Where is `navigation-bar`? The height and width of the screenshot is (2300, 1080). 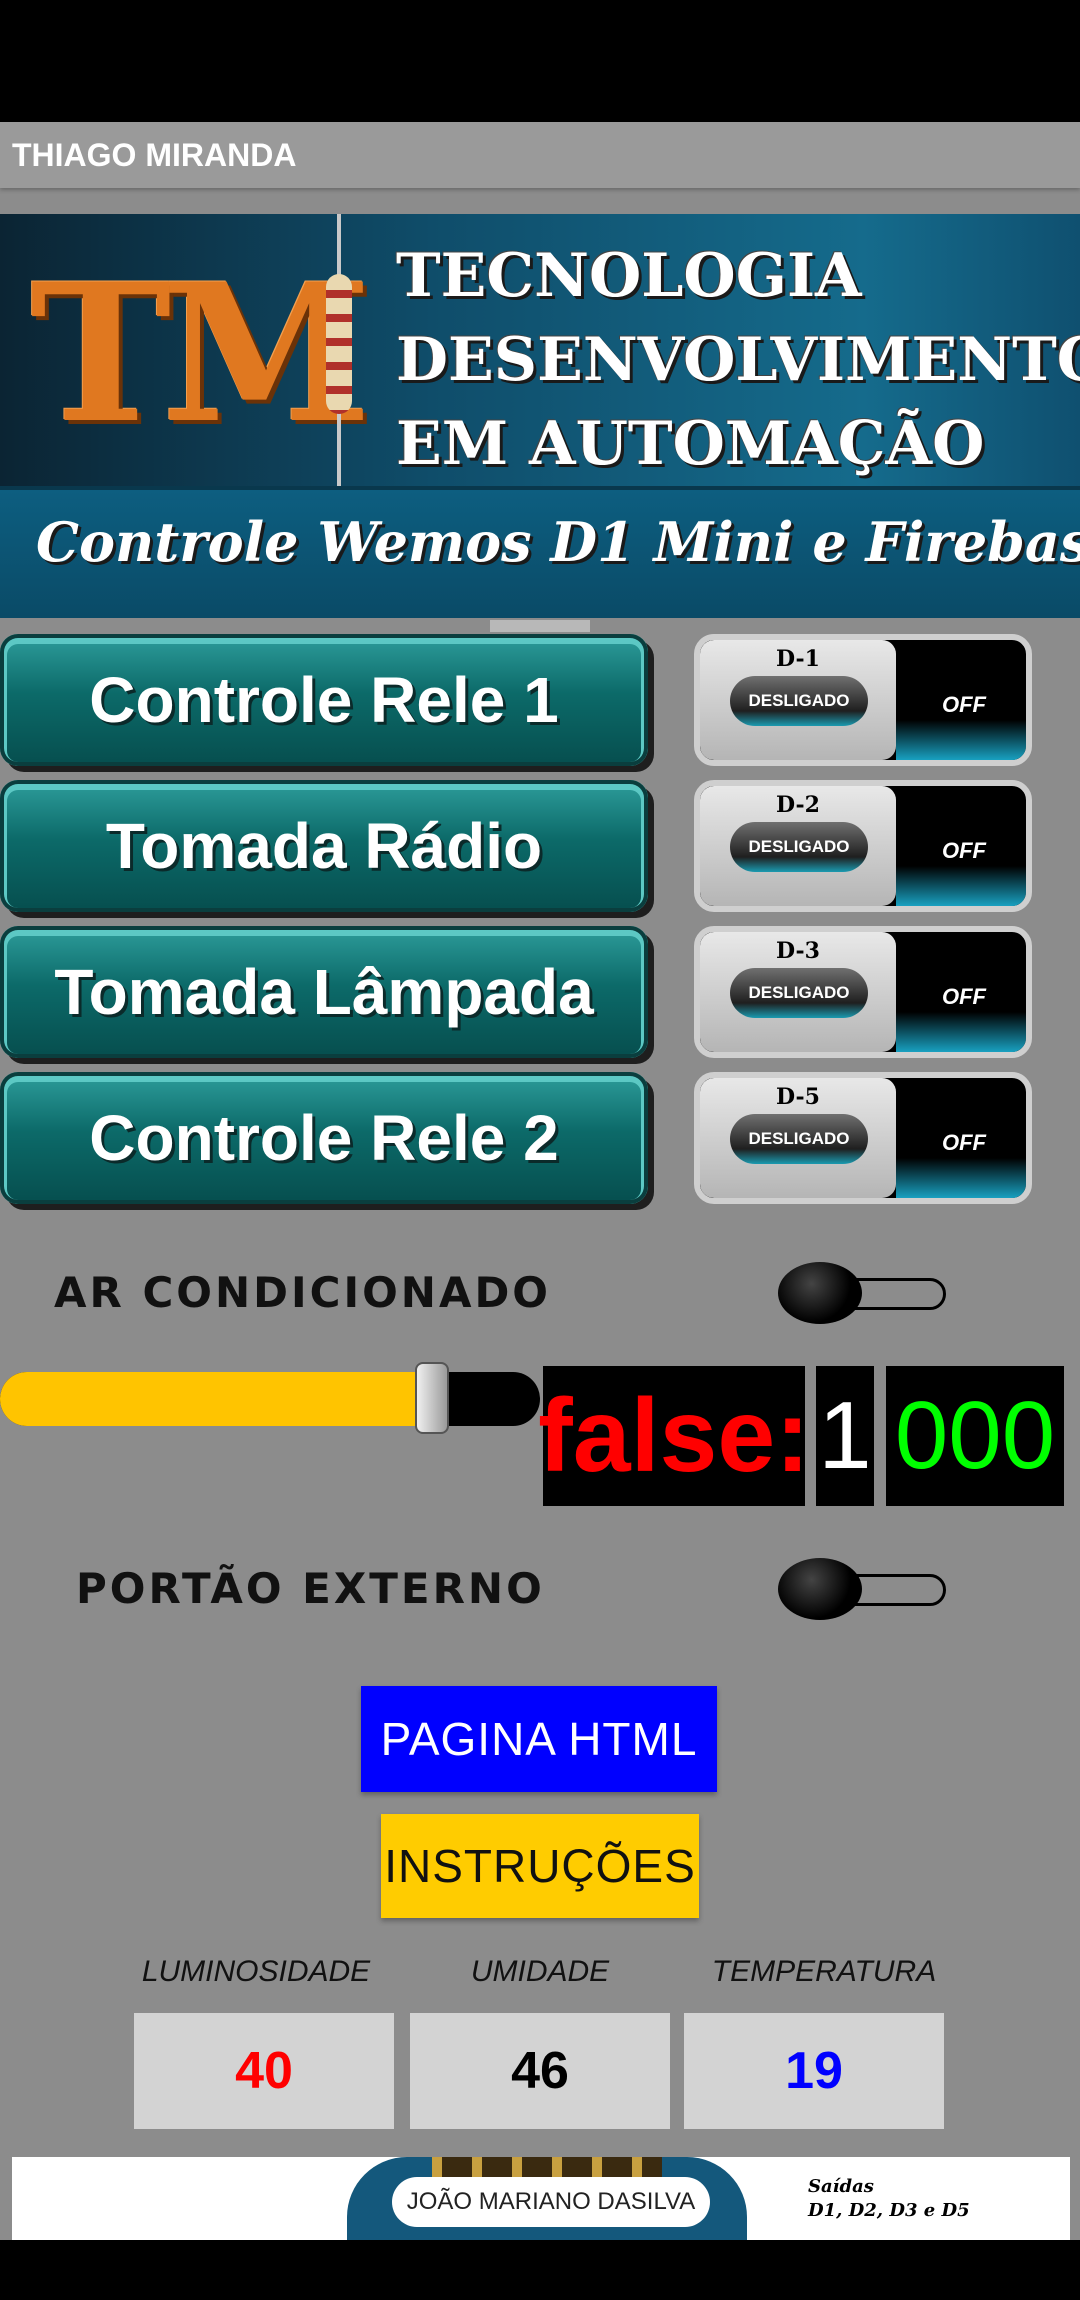 navigation-bar is located at coordinates (540, 2270).